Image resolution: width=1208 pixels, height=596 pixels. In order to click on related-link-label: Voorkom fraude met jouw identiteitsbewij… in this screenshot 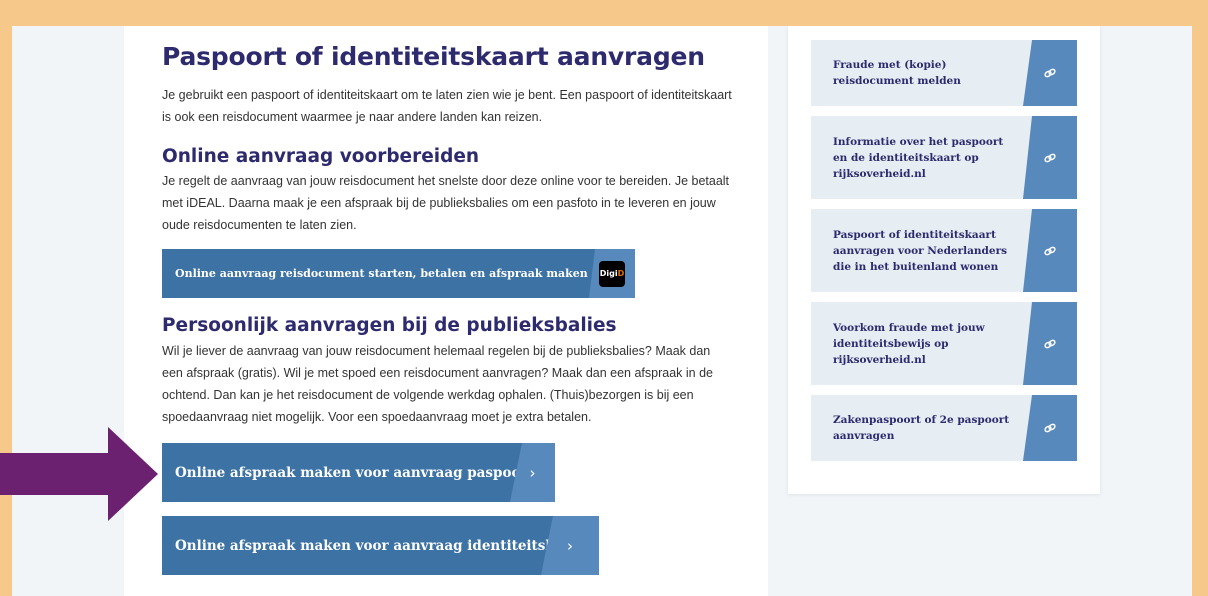, I will do `click(909, 343)`.